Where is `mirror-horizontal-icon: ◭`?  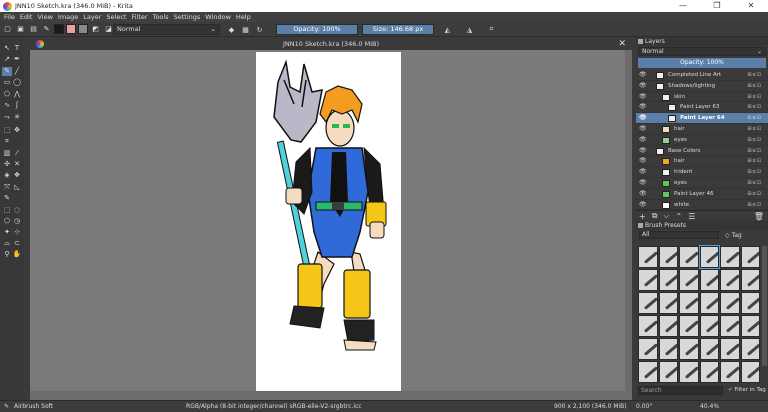
mirror-horizontal-icon: ◭ is located at coordinates (447, 29).